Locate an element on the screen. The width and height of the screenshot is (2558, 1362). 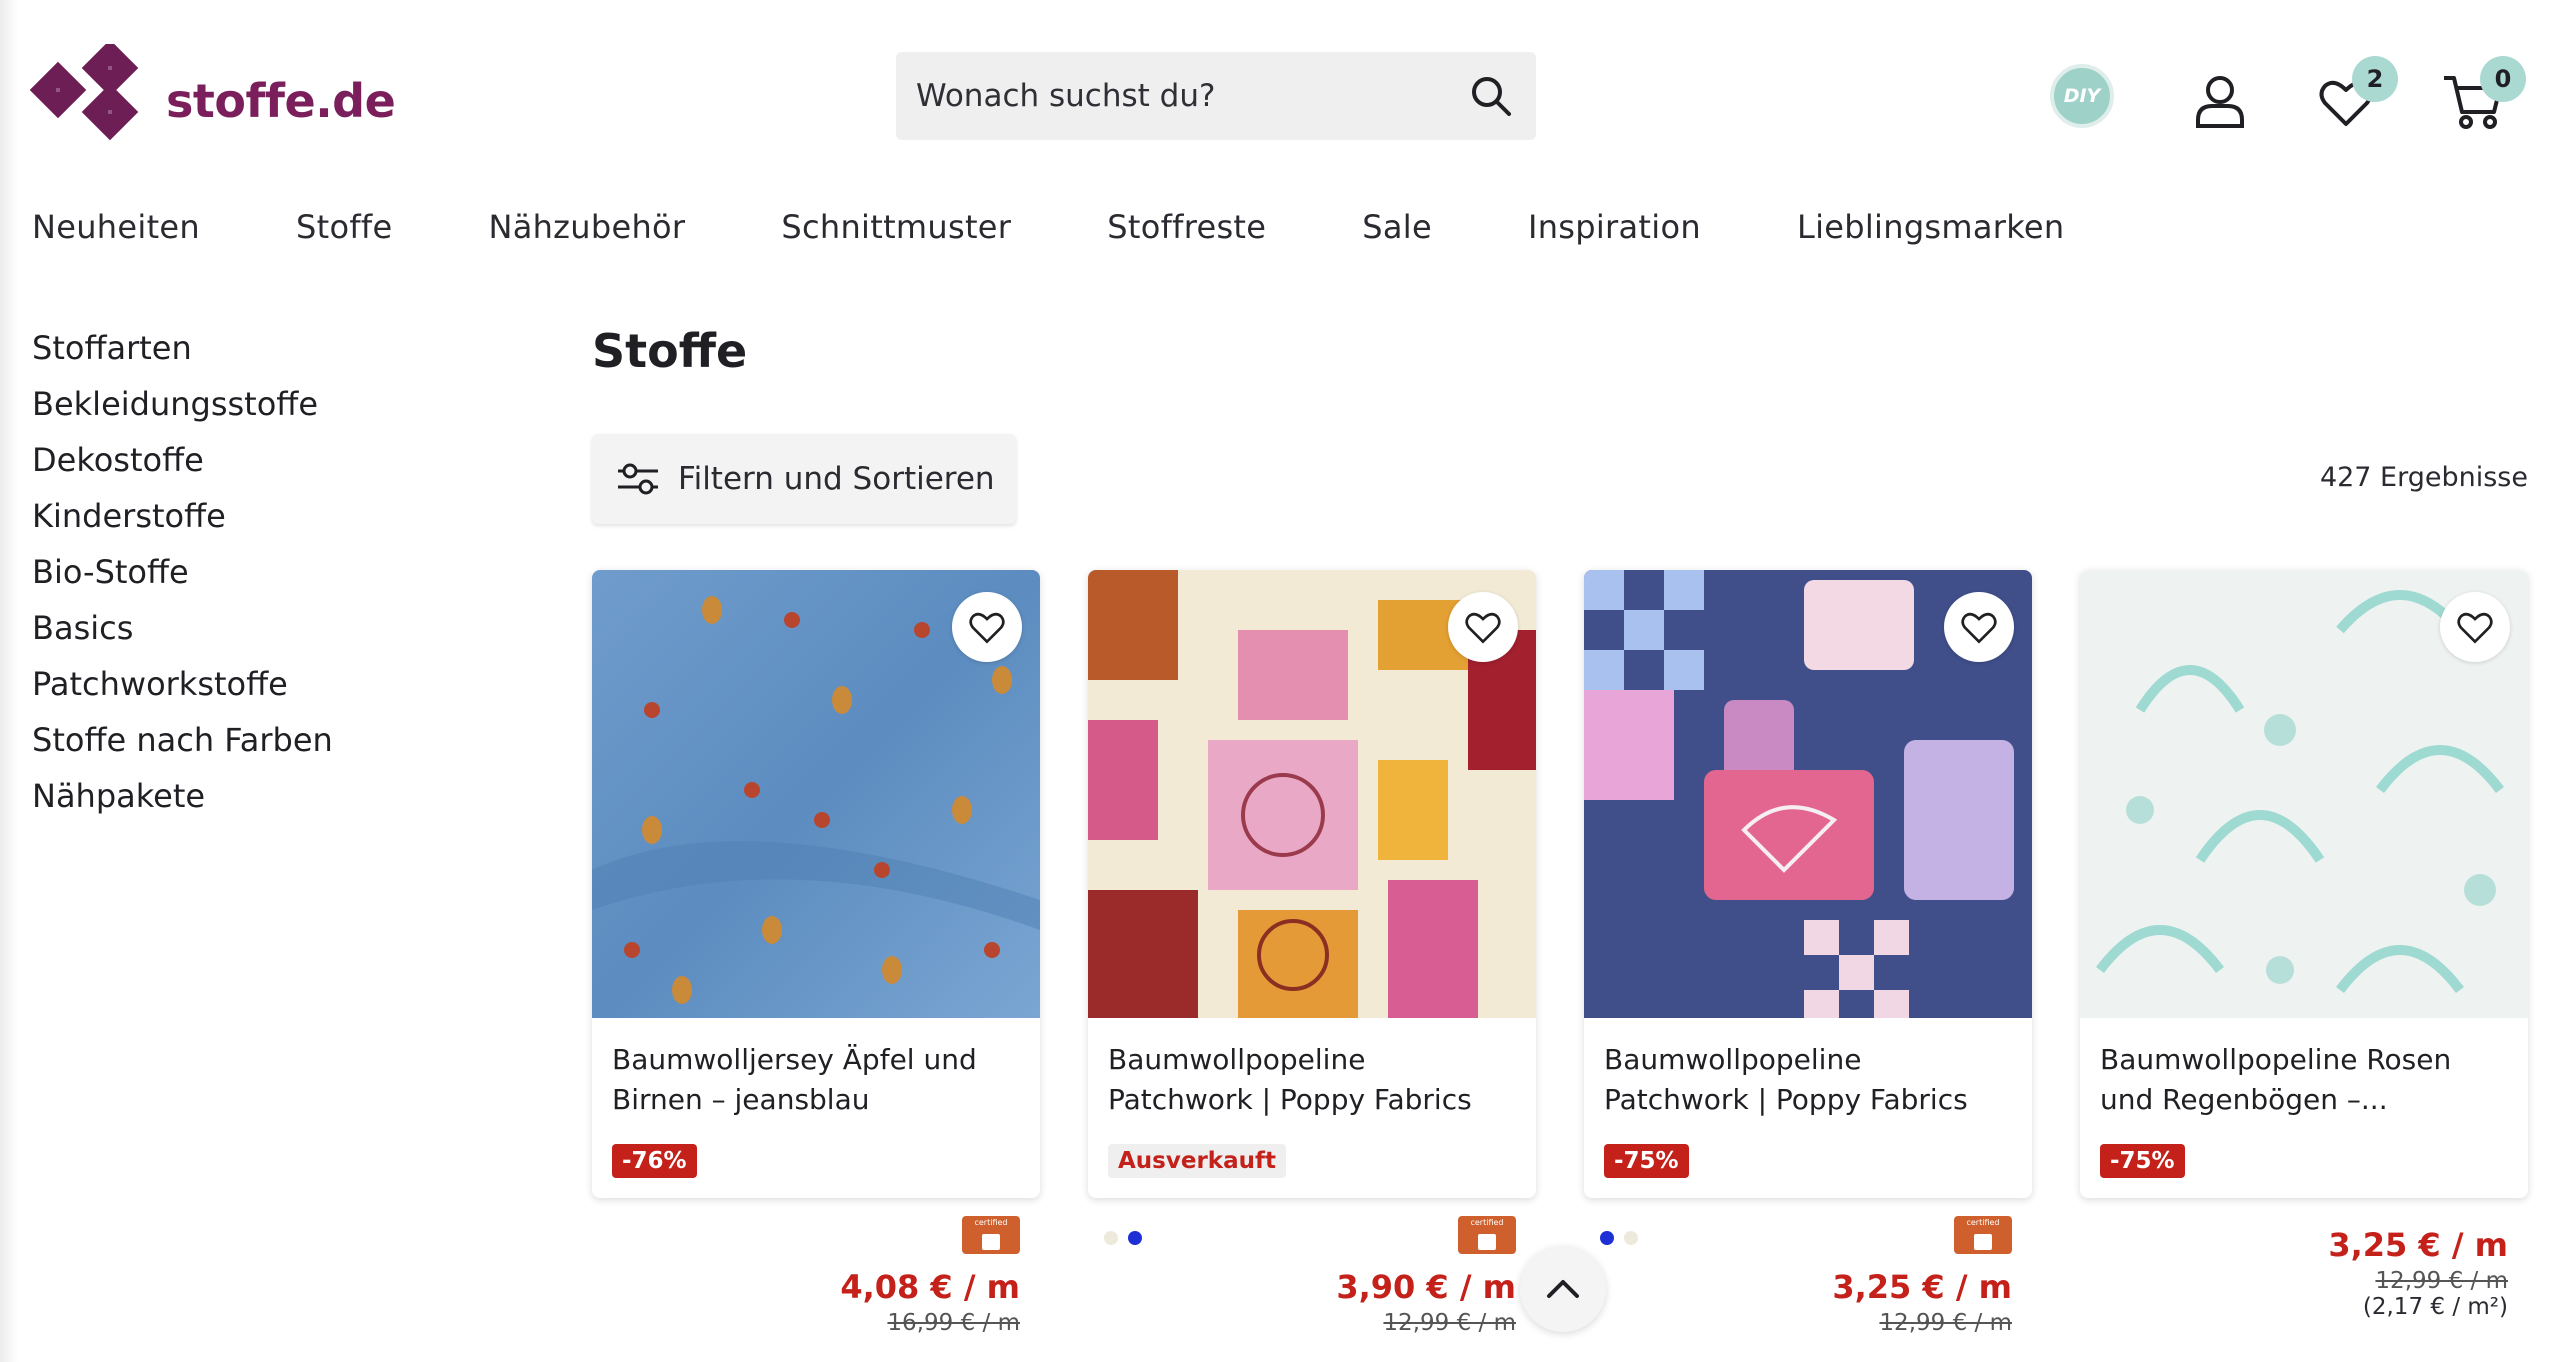
site-logo: stoffe.de is located at coordinates (213, 94).